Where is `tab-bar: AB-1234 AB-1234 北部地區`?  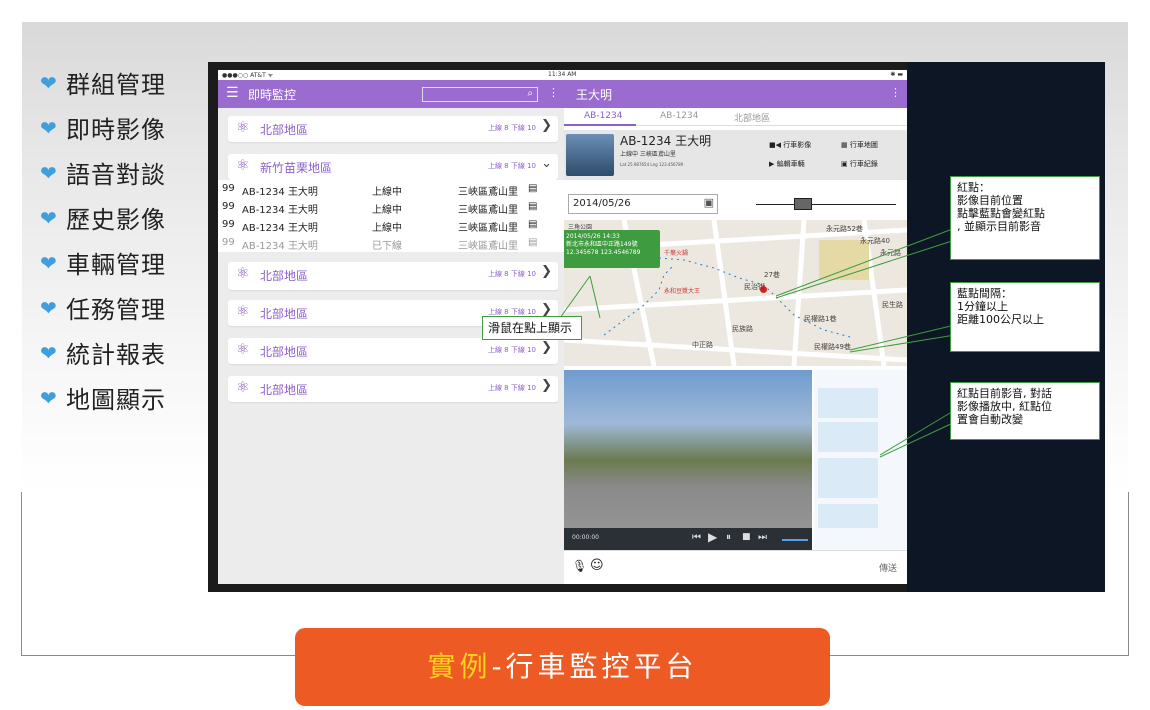
tab-bar: AB-1234 AB-1234 北部地區 is located at coordinates (735, 117).